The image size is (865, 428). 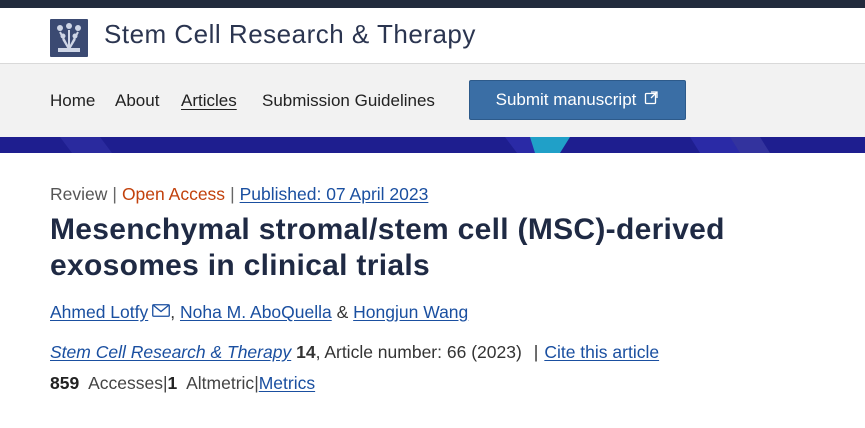 I want to click on nav-about: About, so click(x=137, y=101).